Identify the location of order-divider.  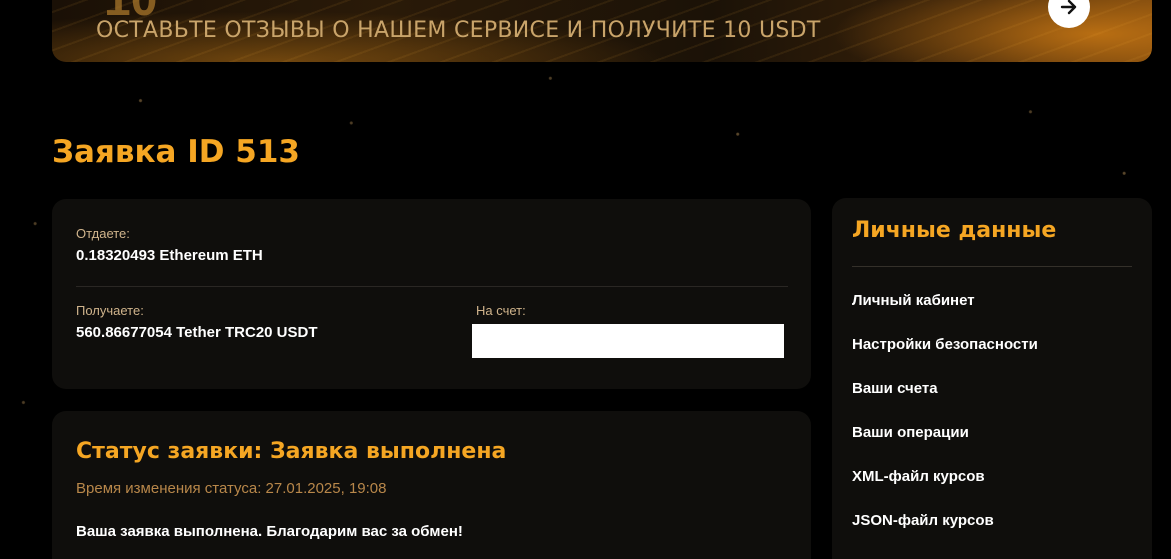
(432, 286).